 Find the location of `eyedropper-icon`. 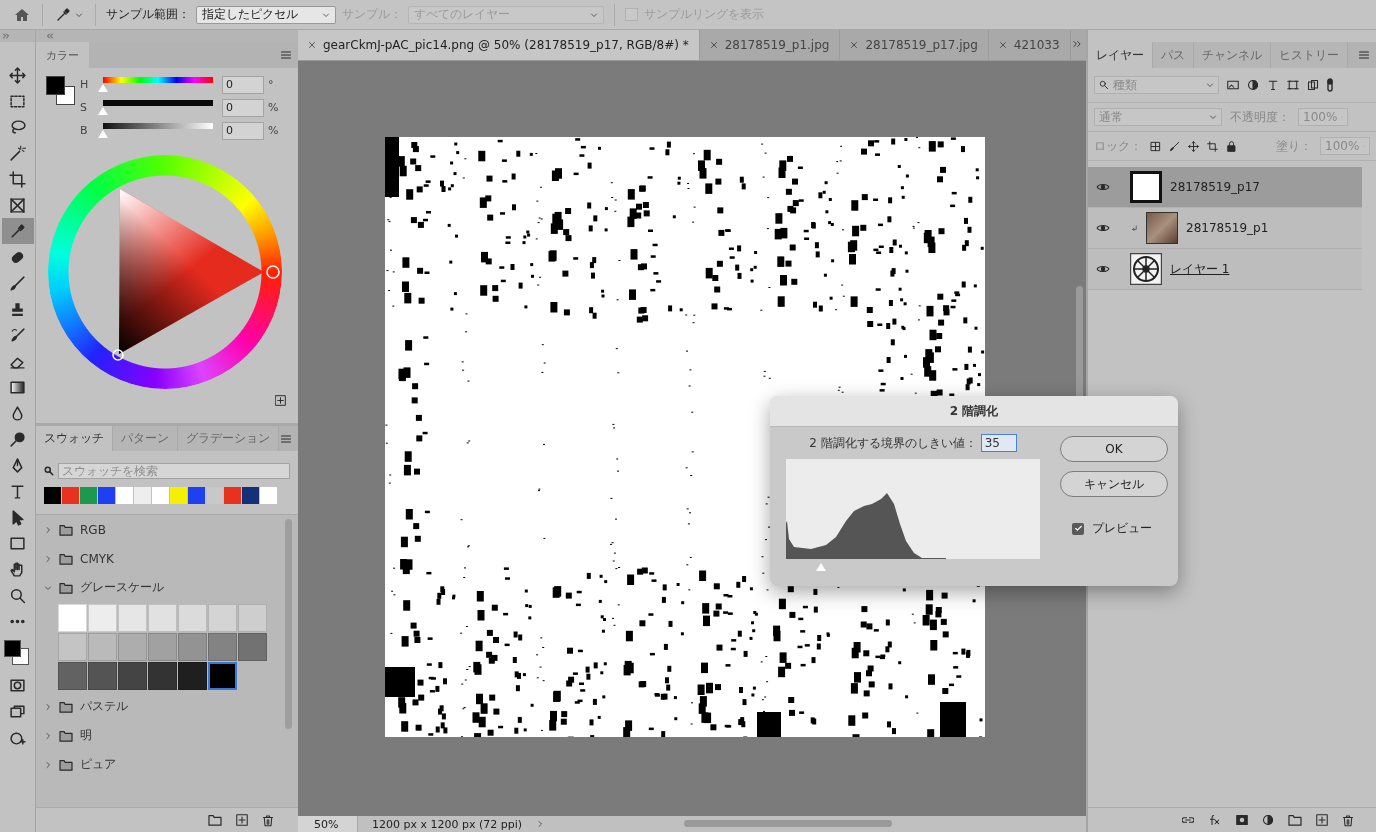

eyedropper-icon is located at coordinates (17, 231).